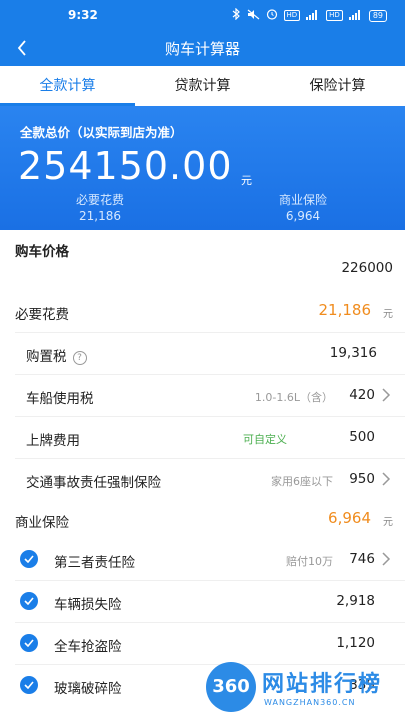 The height and width of the screenshot is (720, 405). What do you see at coordinates (99, 200) in the screenshot?
I see `summary-necessary-label: 必要花费` at bounding box center [99, 200].